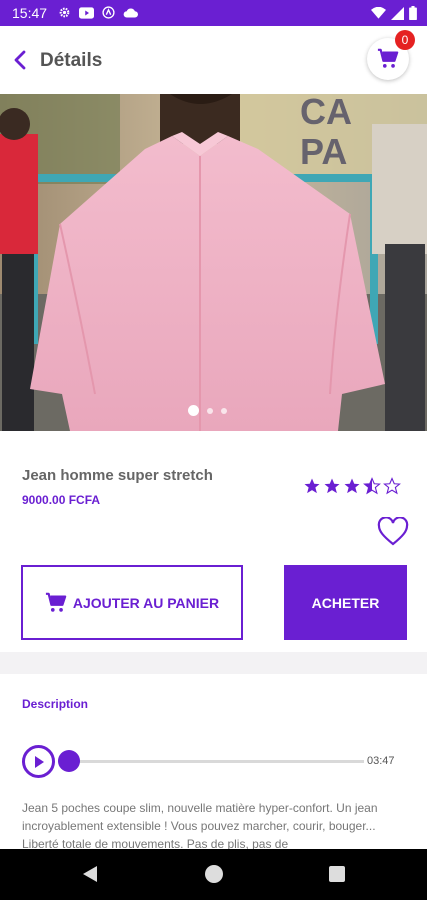 The image size is (427, 900). Describe the element at coordinates (130, 13) in the screenshot. I see `cloud-icon` at that location.